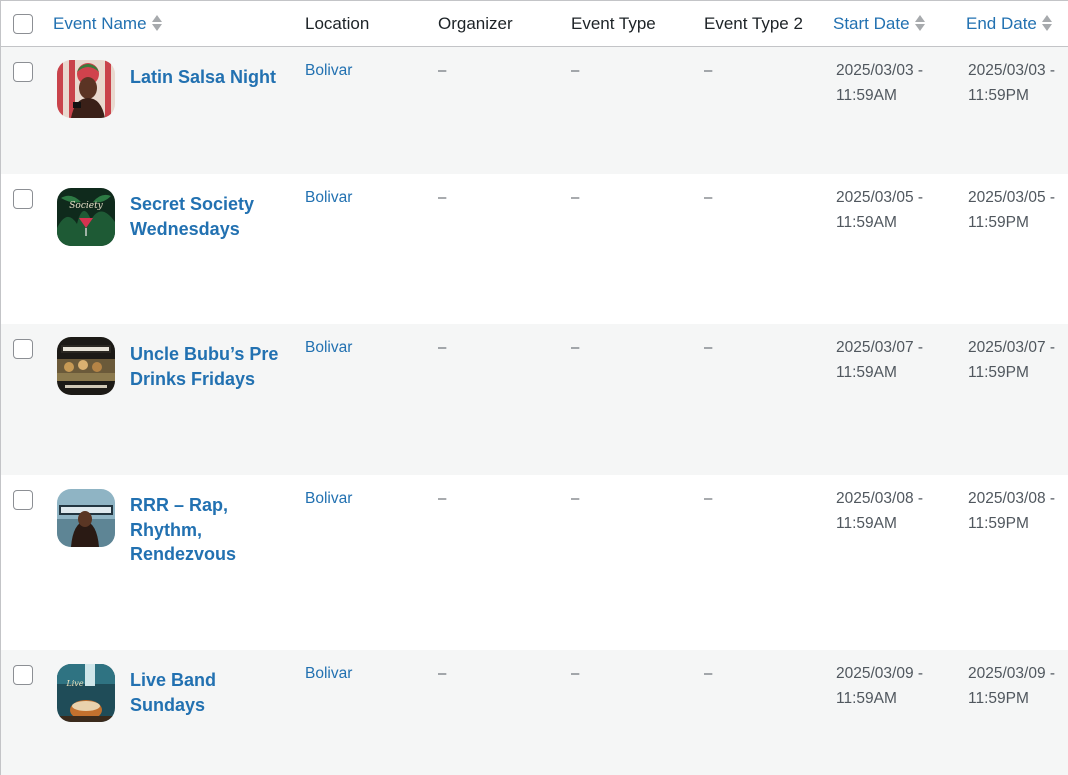 This screenshot has height=775, width=1068. Describe the element at coordinates (210, 692) in the screenshot. I see `event-name-link: Live Band Sundays` at that location.